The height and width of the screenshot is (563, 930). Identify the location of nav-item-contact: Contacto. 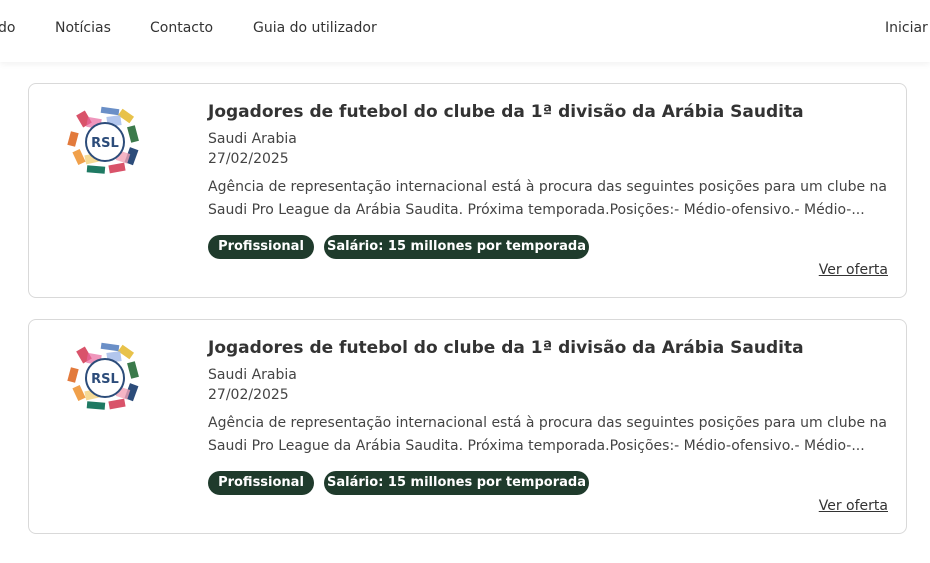
(181, 28).